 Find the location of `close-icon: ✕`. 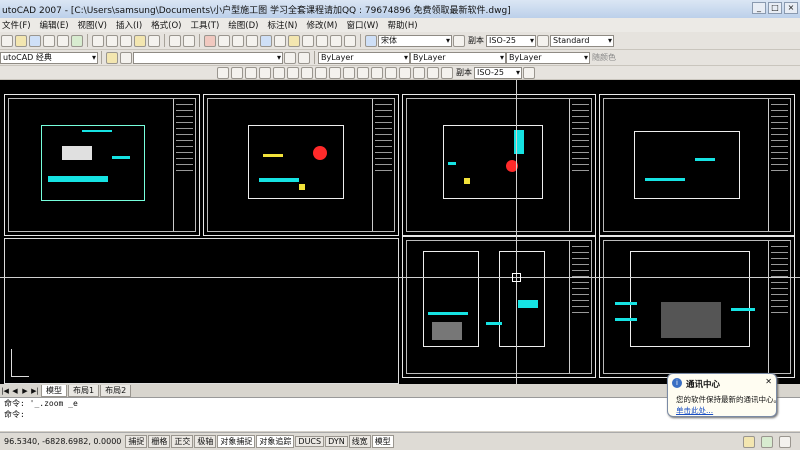

close-icon: ✕ is located at coordinates (768, 381).